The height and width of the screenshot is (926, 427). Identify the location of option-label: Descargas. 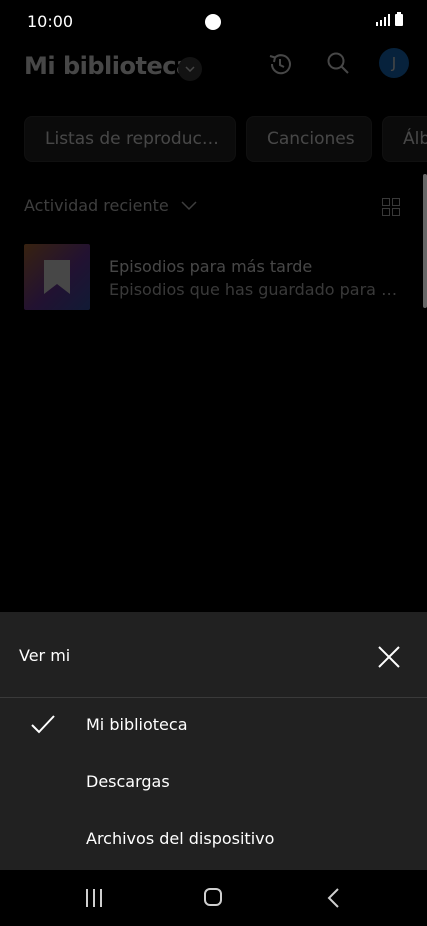
(128, 781).